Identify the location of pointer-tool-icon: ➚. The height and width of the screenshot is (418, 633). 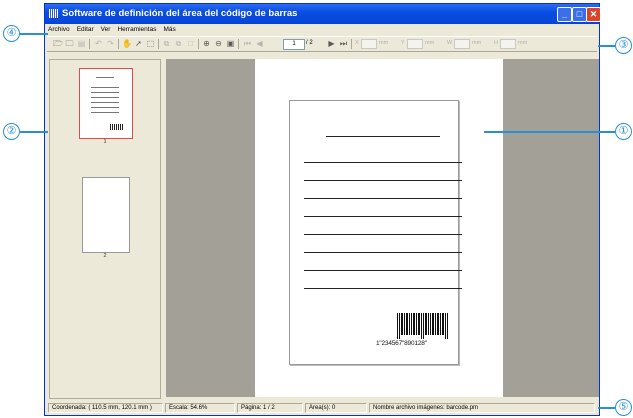
(138, 43).